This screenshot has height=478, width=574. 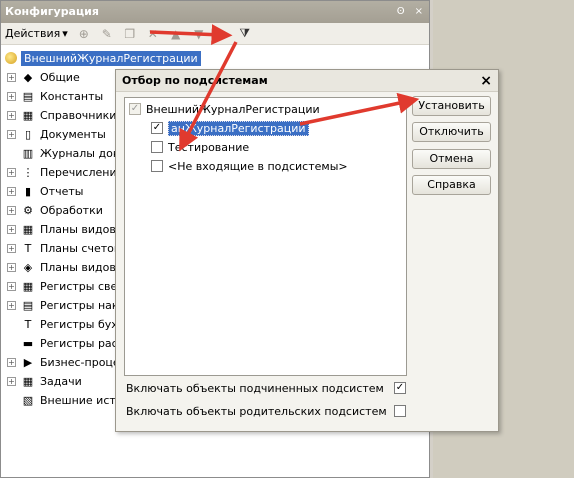 What do you see at coordinates (73, 134) in the screenshot?
I see `tree-item-label: Документы` at bounding box center [73, 134].